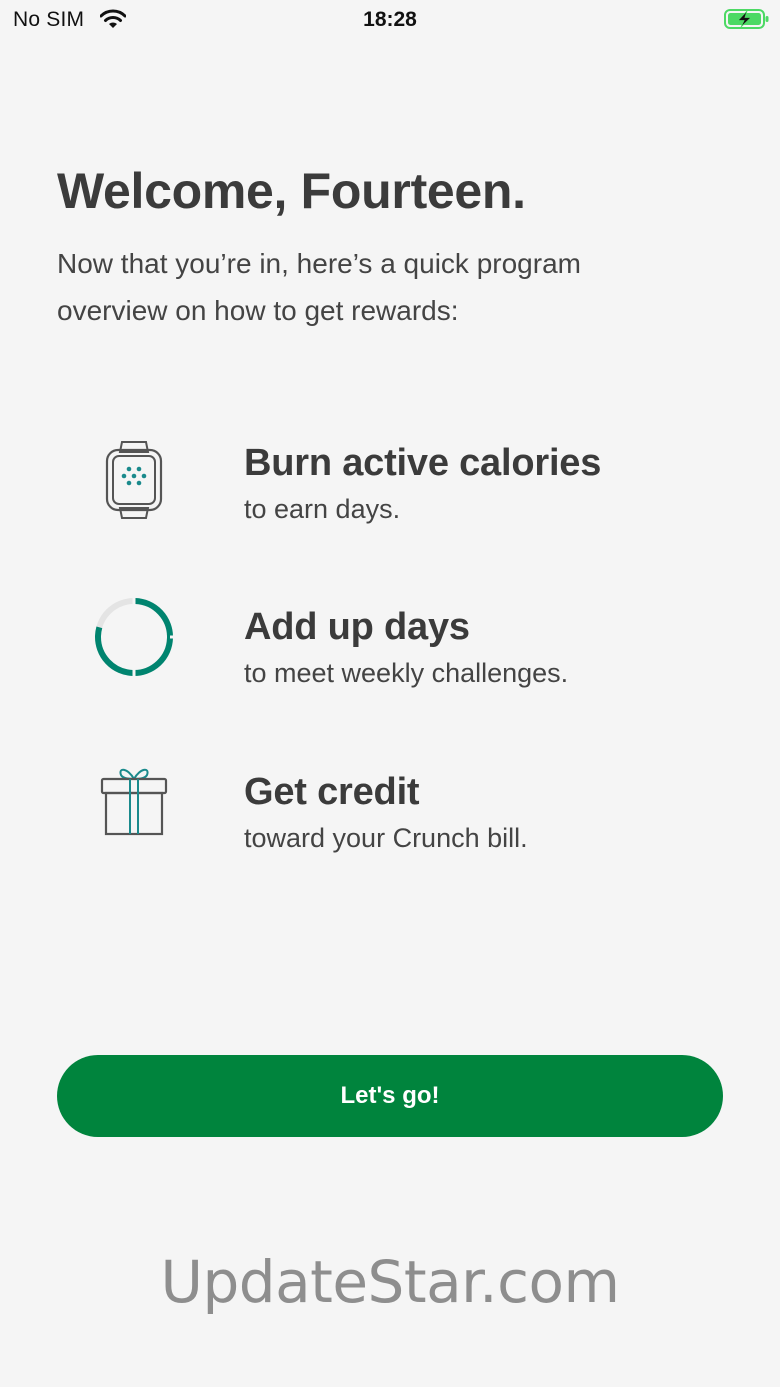 This screenshot has height=1387, width=780. What do you see at coordinates (386, 838) in the screenshot?
I see `feature-description: toward your Crunch bill.` at bounding box center [386, 838].